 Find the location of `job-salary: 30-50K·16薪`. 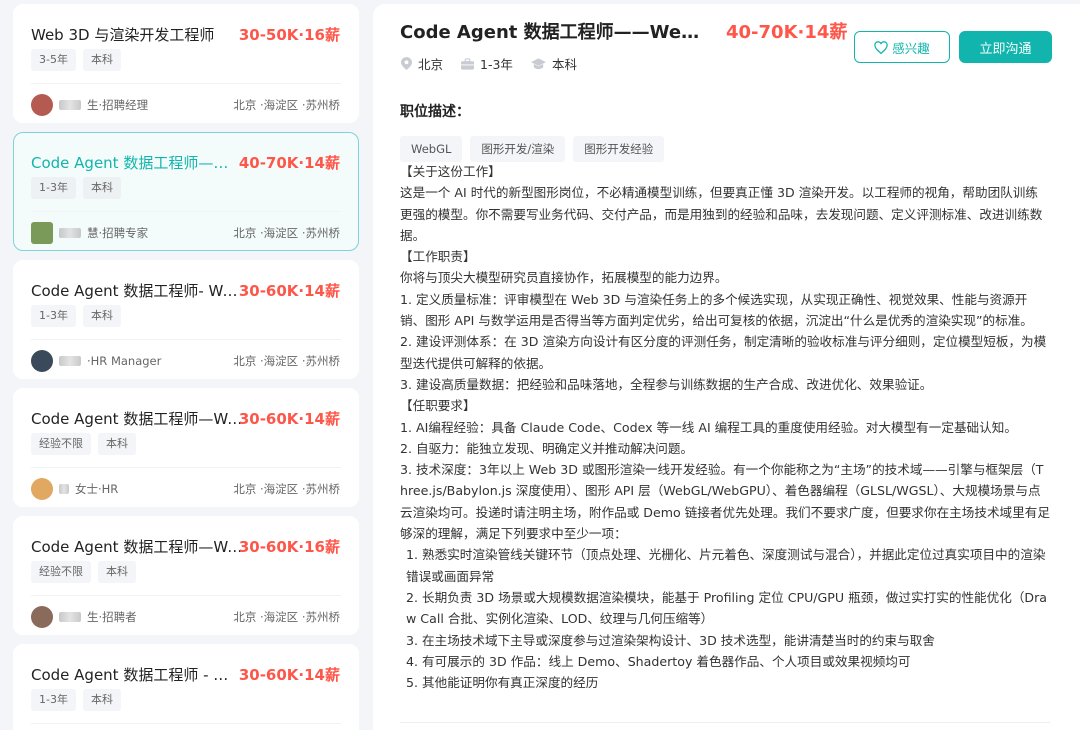

job-salary: 30-50K·16薪 is located at coordinates (289, 35).